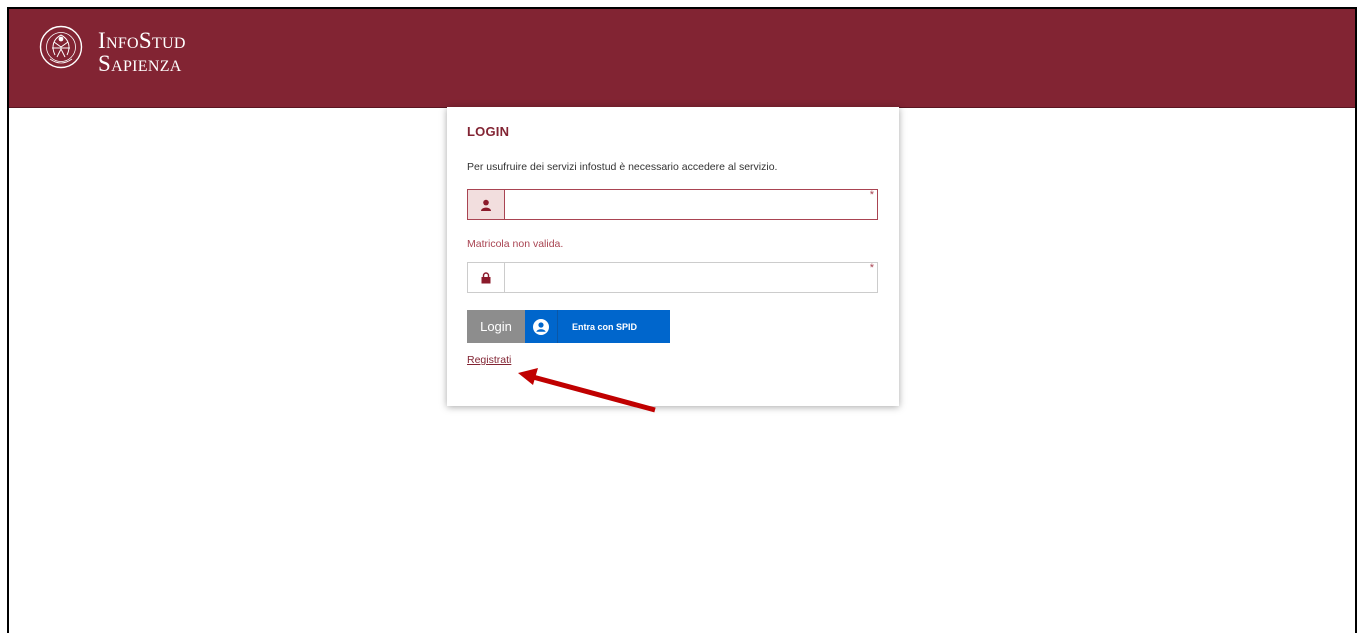 This screenshot has height=633, width=1365. I want to click on password-required-mark: *, so click(871, 268).